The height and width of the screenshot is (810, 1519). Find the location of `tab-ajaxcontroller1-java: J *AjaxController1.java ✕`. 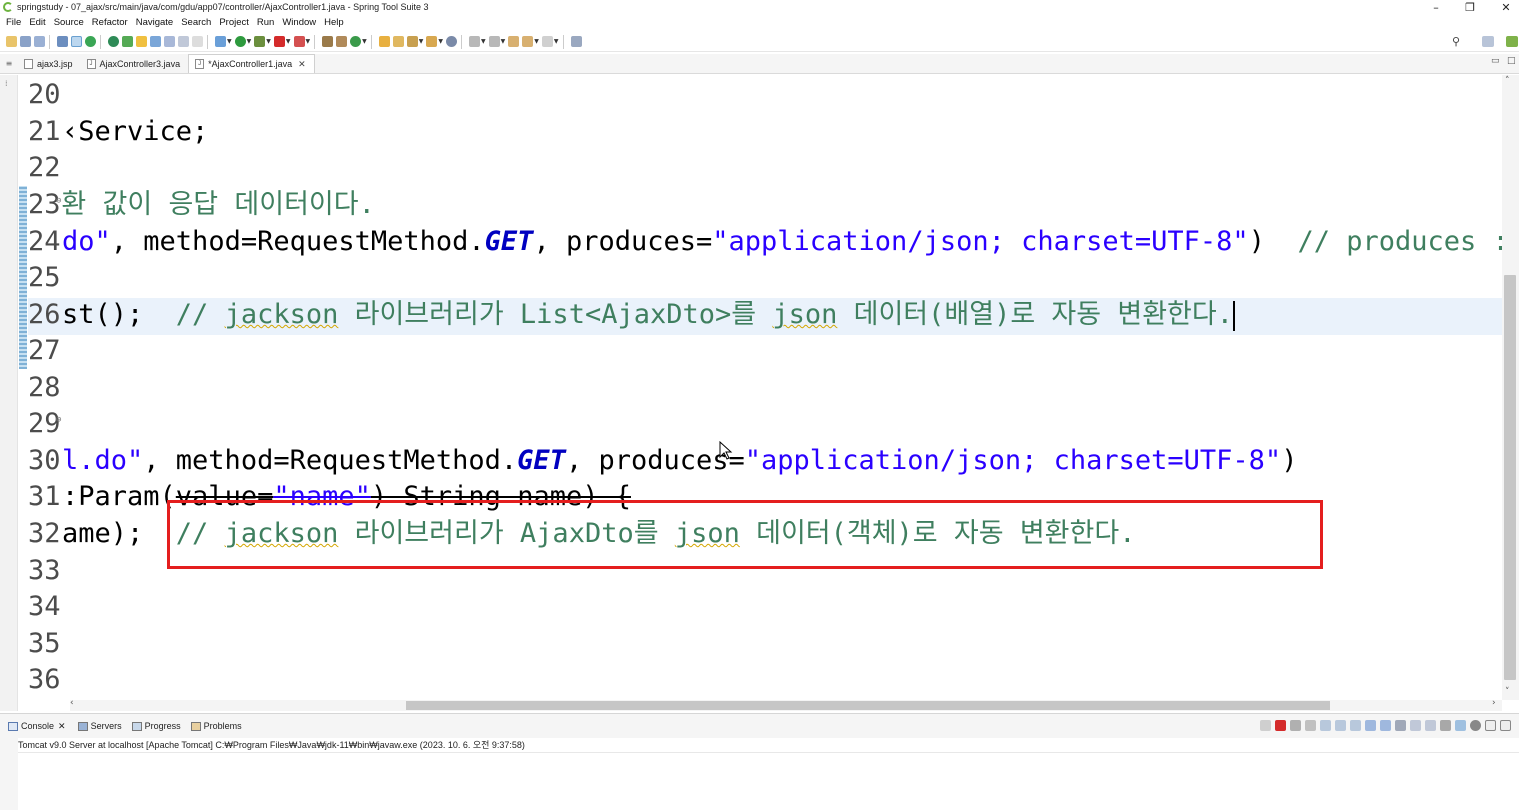

tab-ajaxcontroller1-java: J *AjaxController1.java ✕ is located at coordinates (251, 63).